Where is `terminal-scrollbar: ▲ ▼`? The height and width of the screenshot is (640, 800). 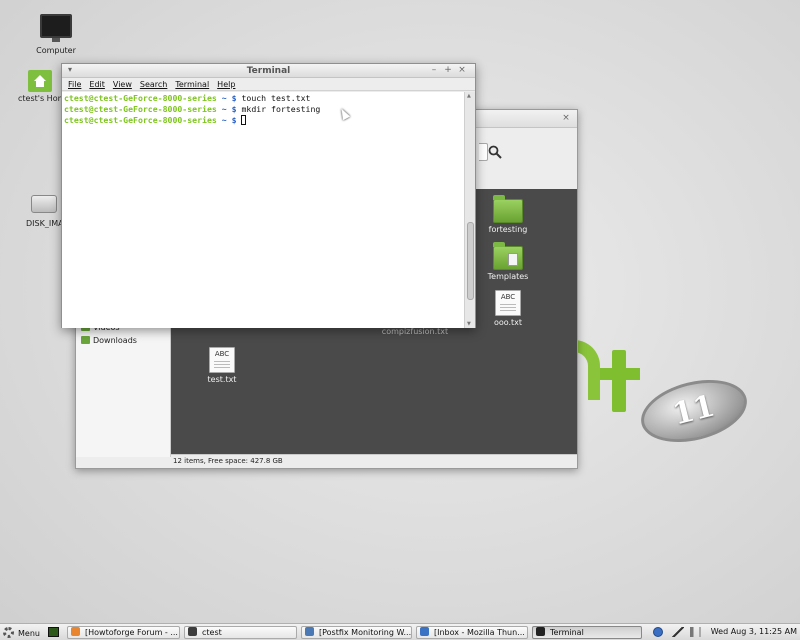
terminal-scrollbar: ▲ ▼ is located at coordinates (469, 210).